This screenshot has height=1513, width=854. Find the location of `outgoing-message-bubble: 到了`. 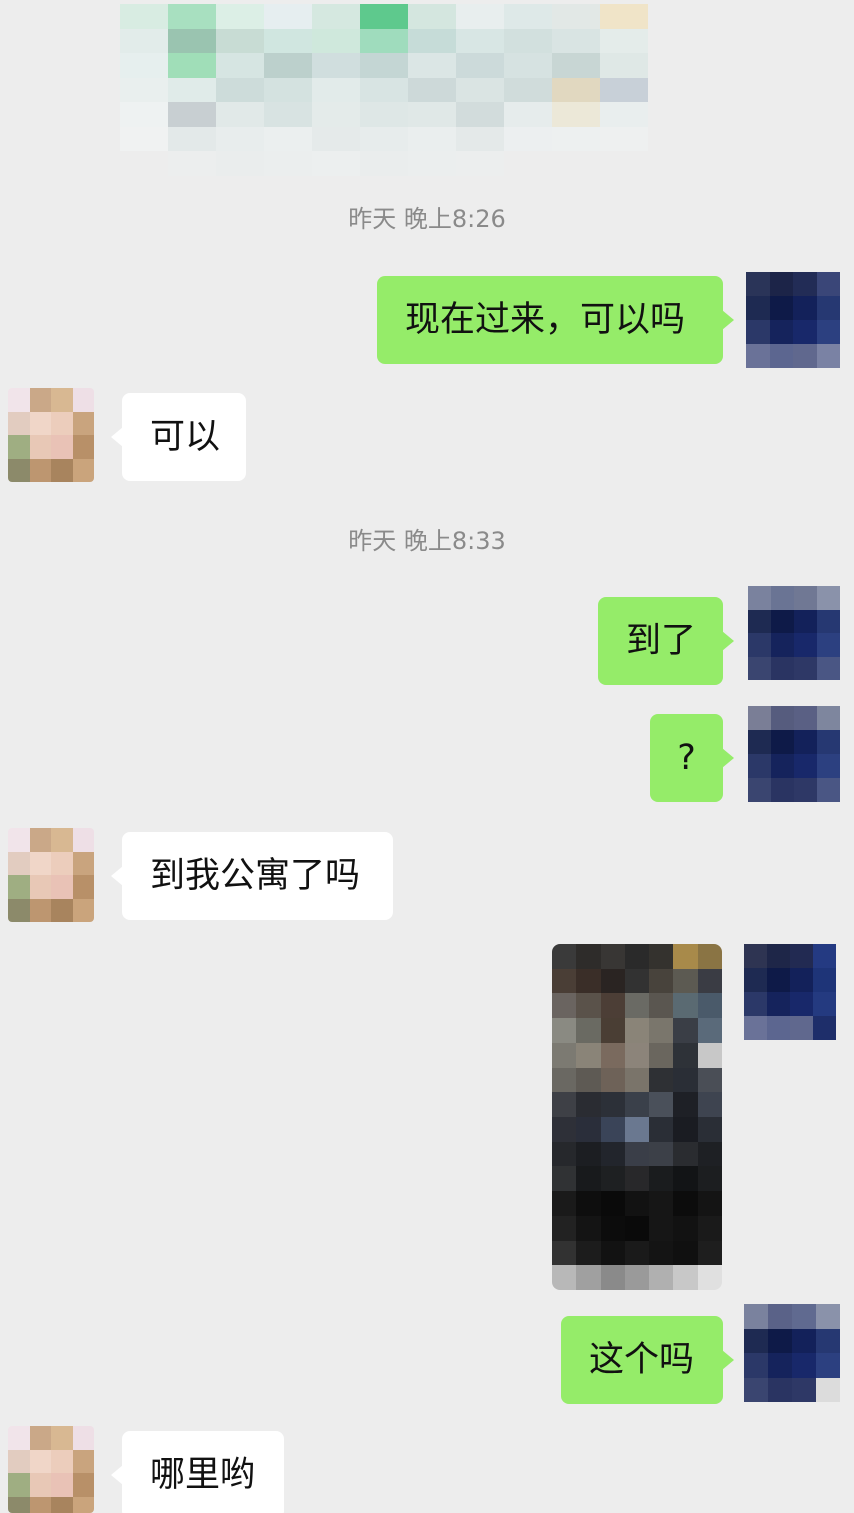

outgoing-message-bubble: 到了 is located at coordinates (666, 641).